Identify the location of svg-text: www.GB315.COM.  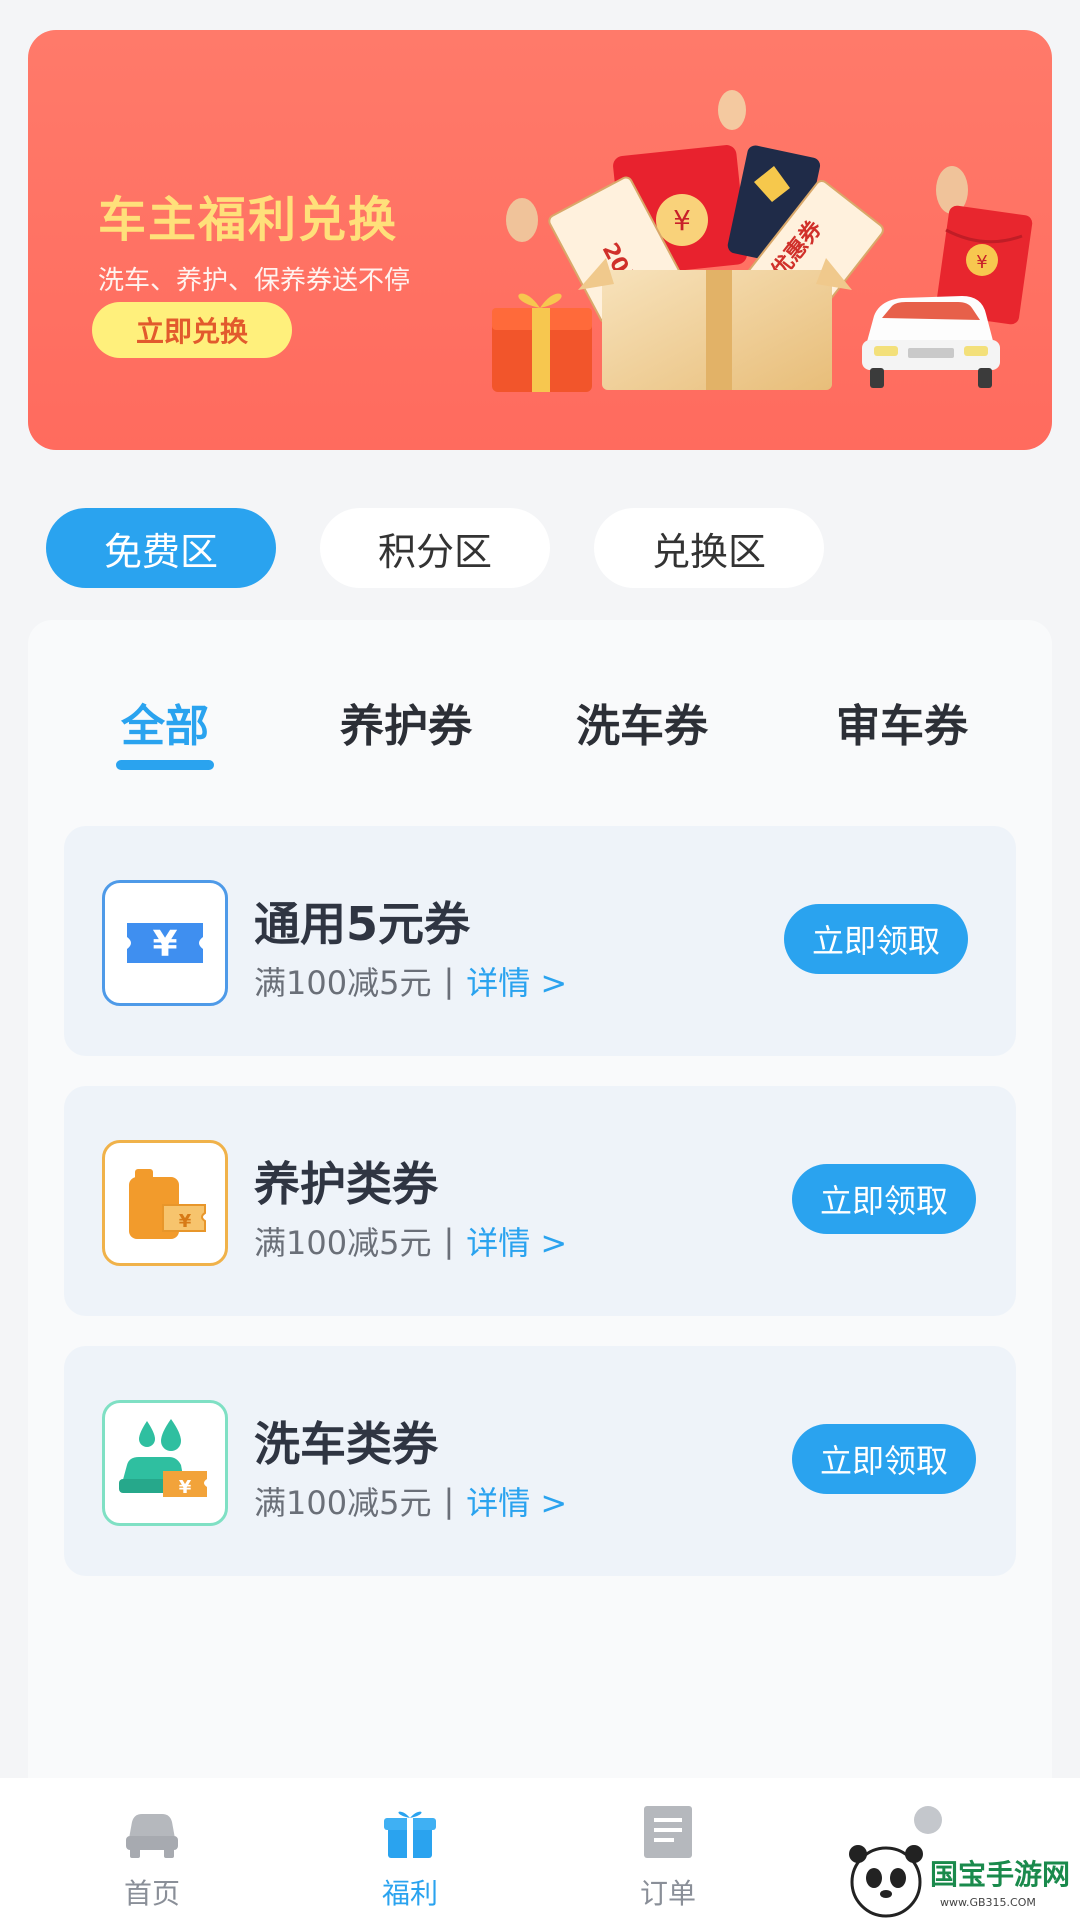
(988, 1902).